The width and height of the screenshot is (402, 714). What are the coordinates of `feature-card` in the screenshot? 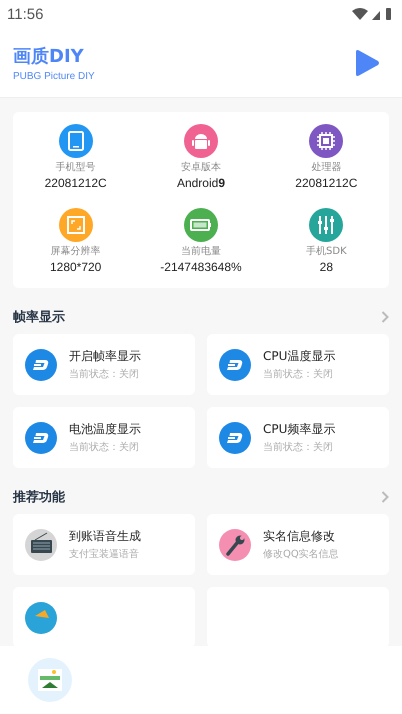 It's located at (104, 616).